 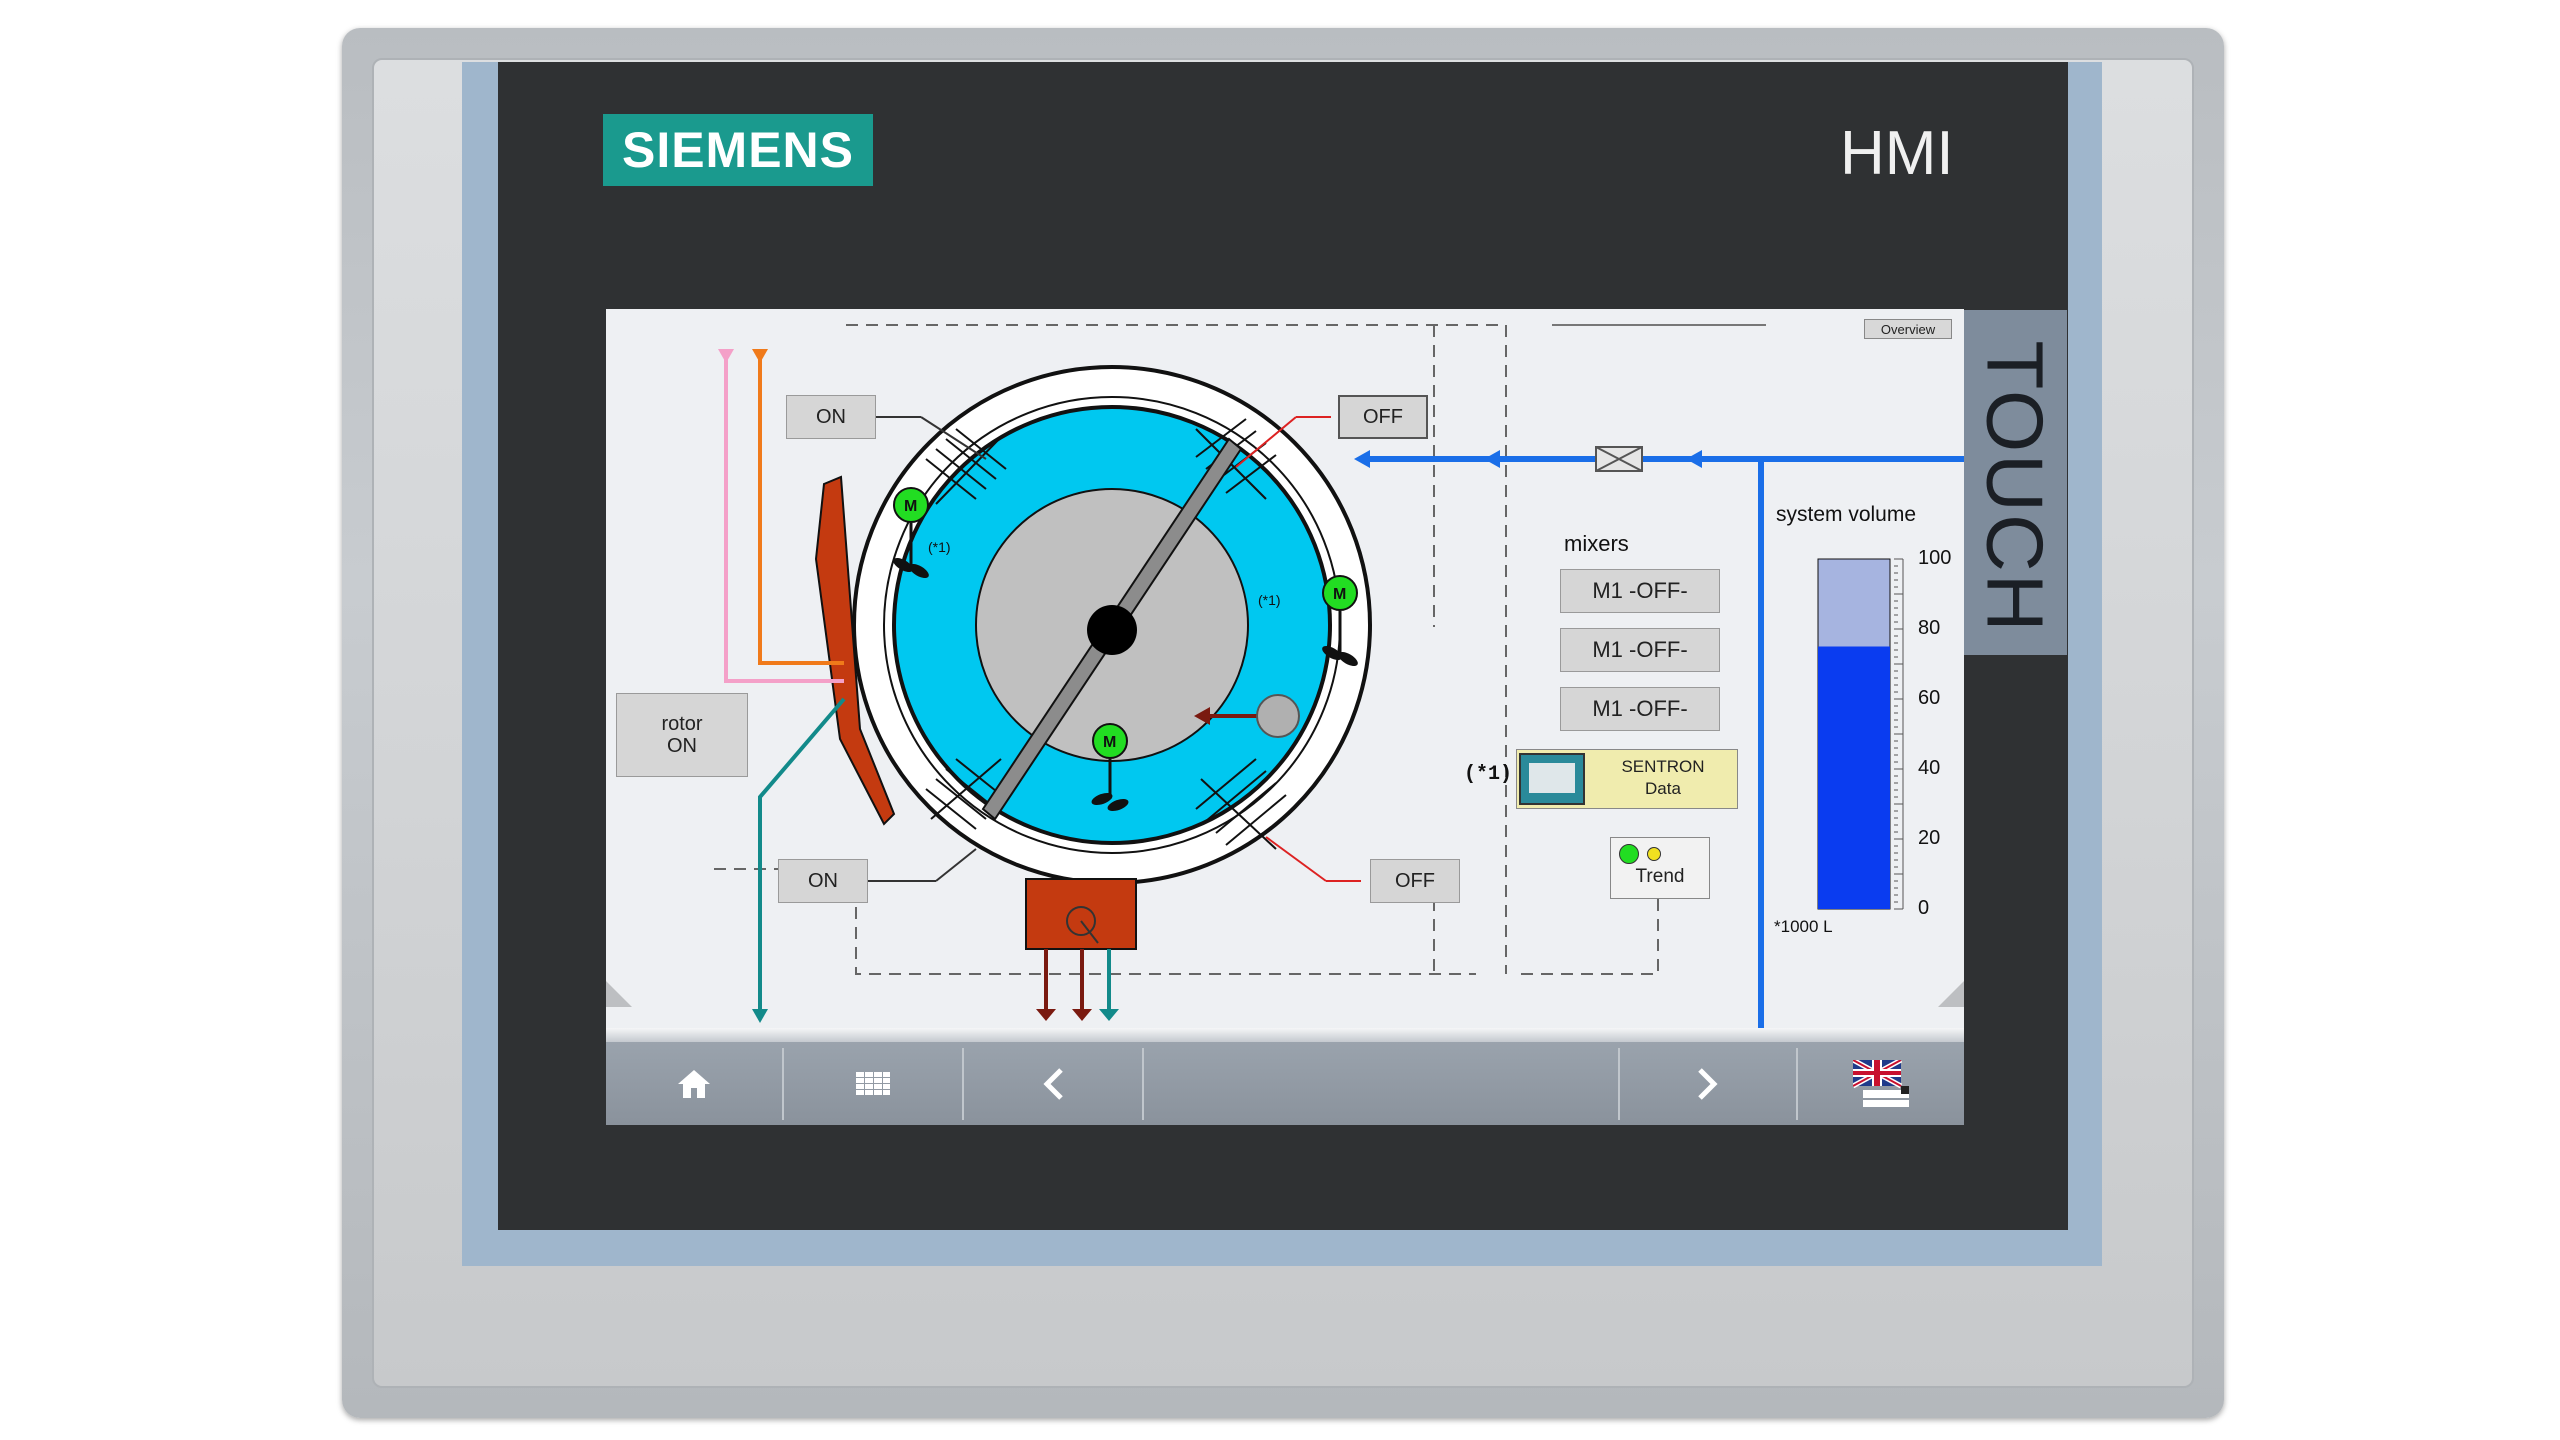 What do you see at coordinates (1640, 709) in the screenshot?
I see `mixer-button-3: M1 -OFF-` at bounding box center [1640, 709].